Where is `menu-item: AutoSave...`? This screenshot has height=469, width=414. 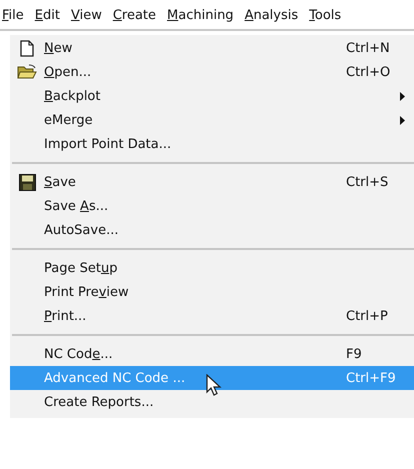
menu-item: AutoSave... is located at coordinates (212, 230).